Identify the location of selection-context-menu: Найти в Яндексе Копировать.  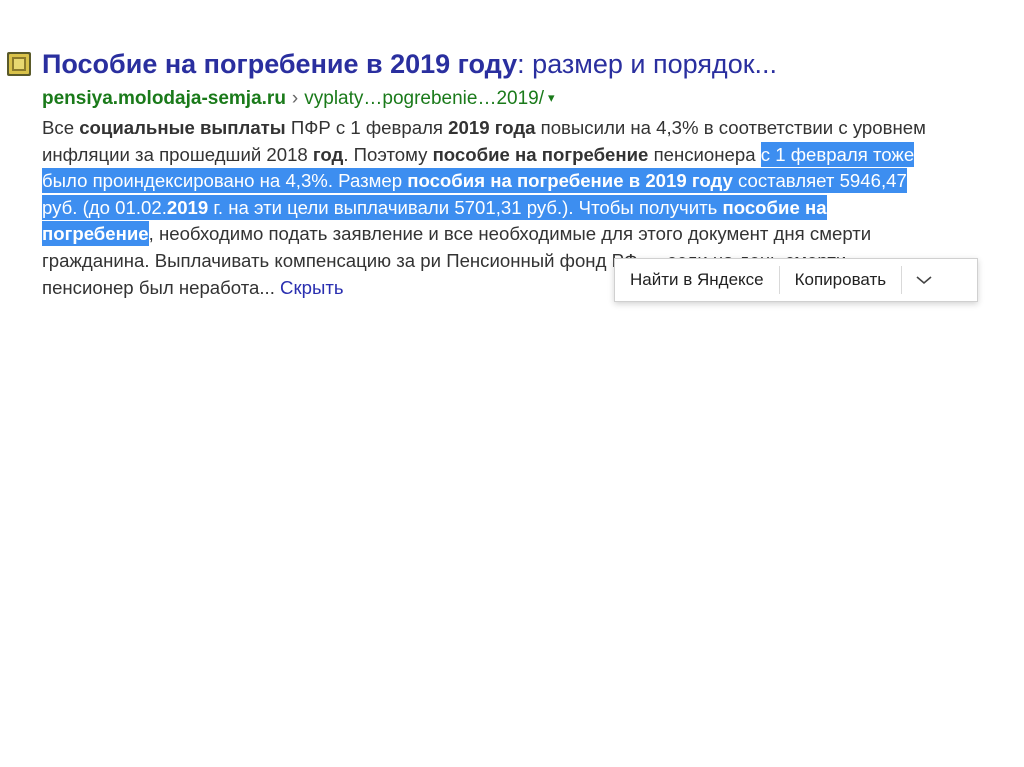
(796, 280).